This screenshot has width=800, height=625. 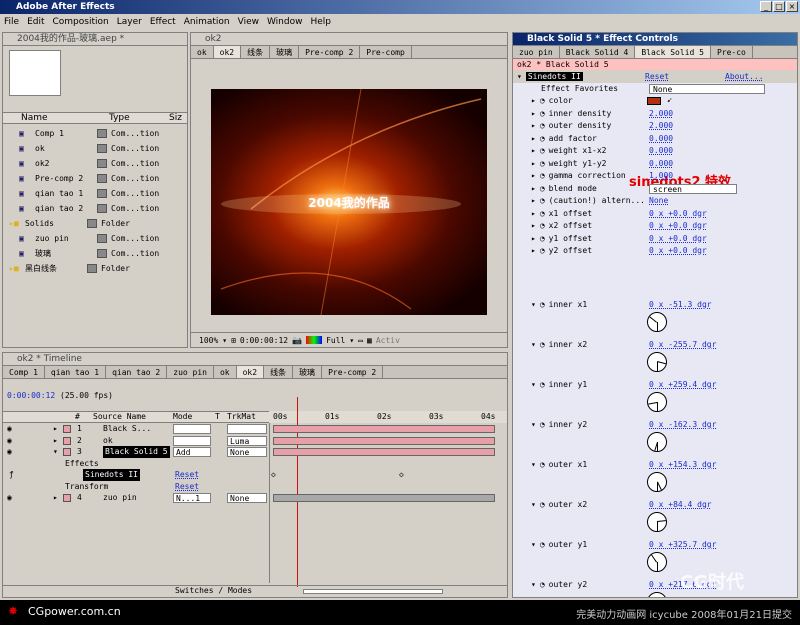 What do you see at coordinates (314, 340) in the screenshot?
I see `color-channels-icon` at bounding box center [314, 340].